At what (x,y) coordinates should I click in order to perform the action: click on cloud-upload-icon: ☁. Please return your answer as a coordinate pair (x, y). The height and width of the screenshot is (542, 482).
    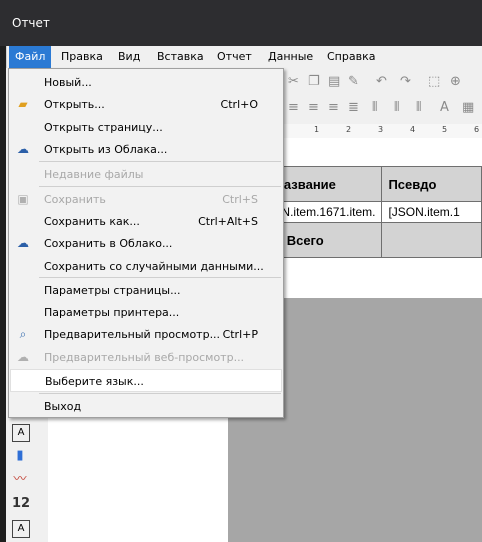
    Looking at the image, I should click on (23, 243).